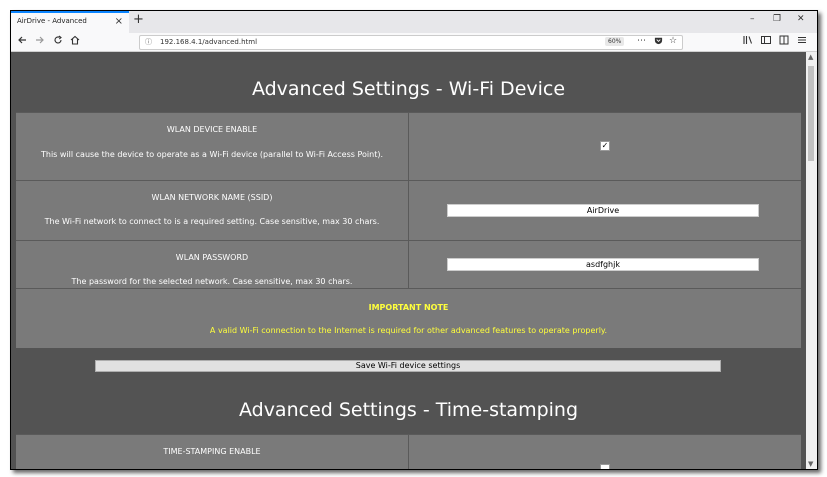 The height and width of the screenshot is (477, 827). Describe the element at coordinates (605, 466) in the screenshot. I see `timestamping-enable-checkbox` at that location.